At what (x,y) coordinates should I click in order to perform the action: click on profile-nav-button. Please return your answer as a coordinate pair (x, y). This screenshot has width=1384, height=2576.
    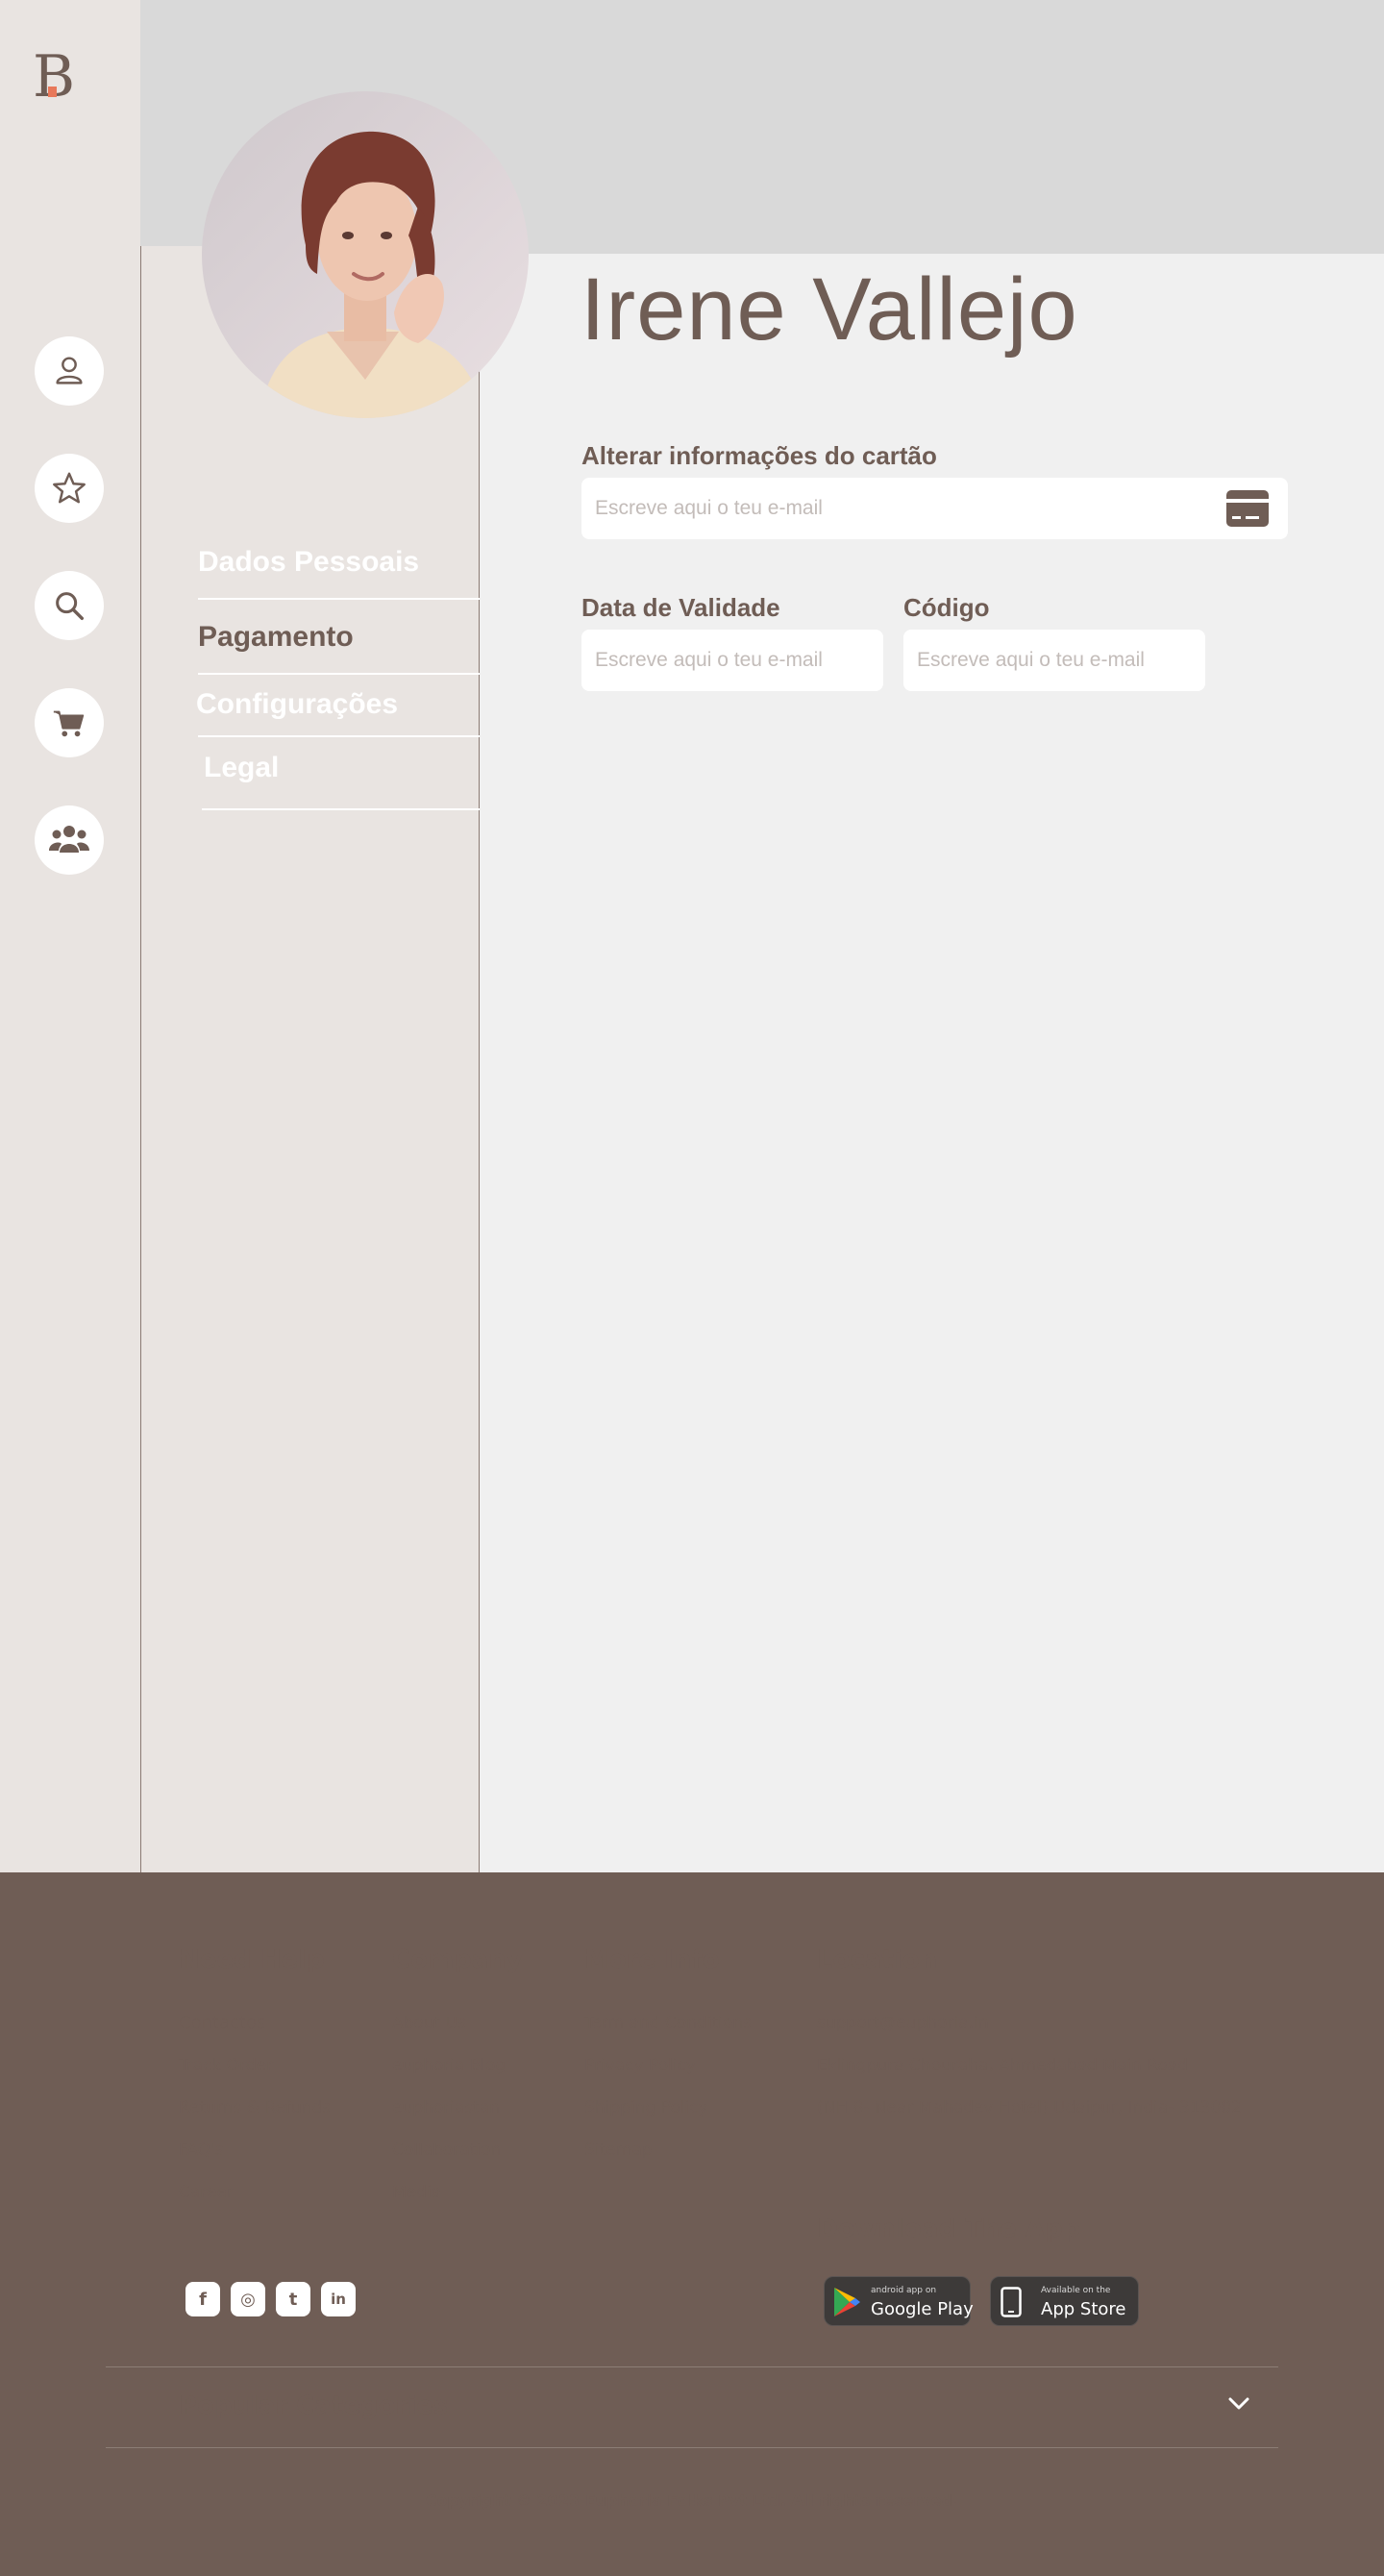
    Looking at the image, I should click on (69, 371).